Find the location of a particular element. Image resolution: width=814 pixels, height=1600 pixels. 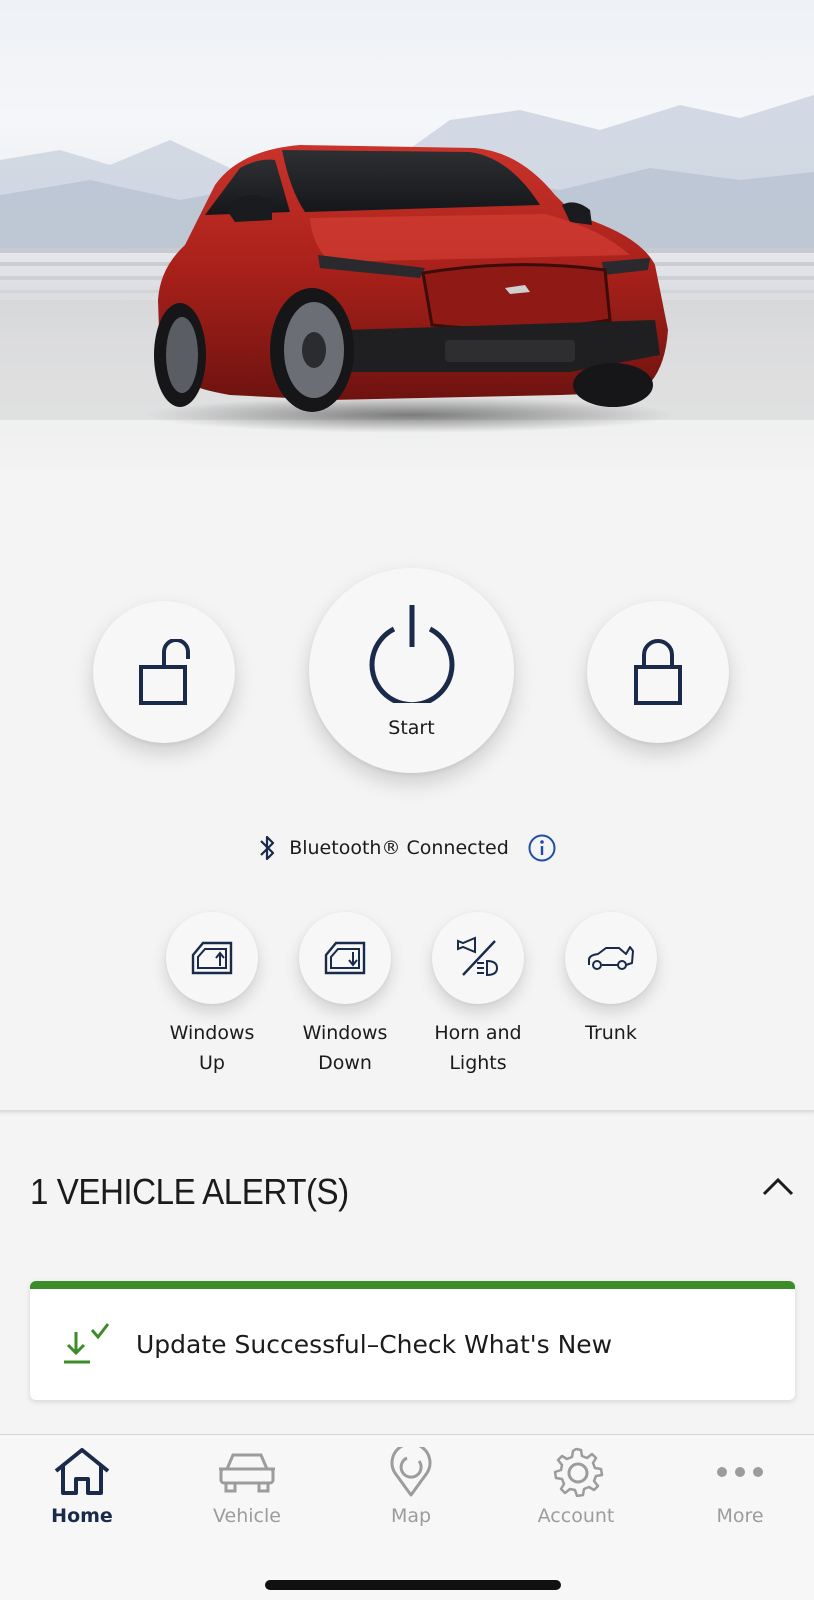

tab-account-label: Account is located at coordinates (576, 1516).